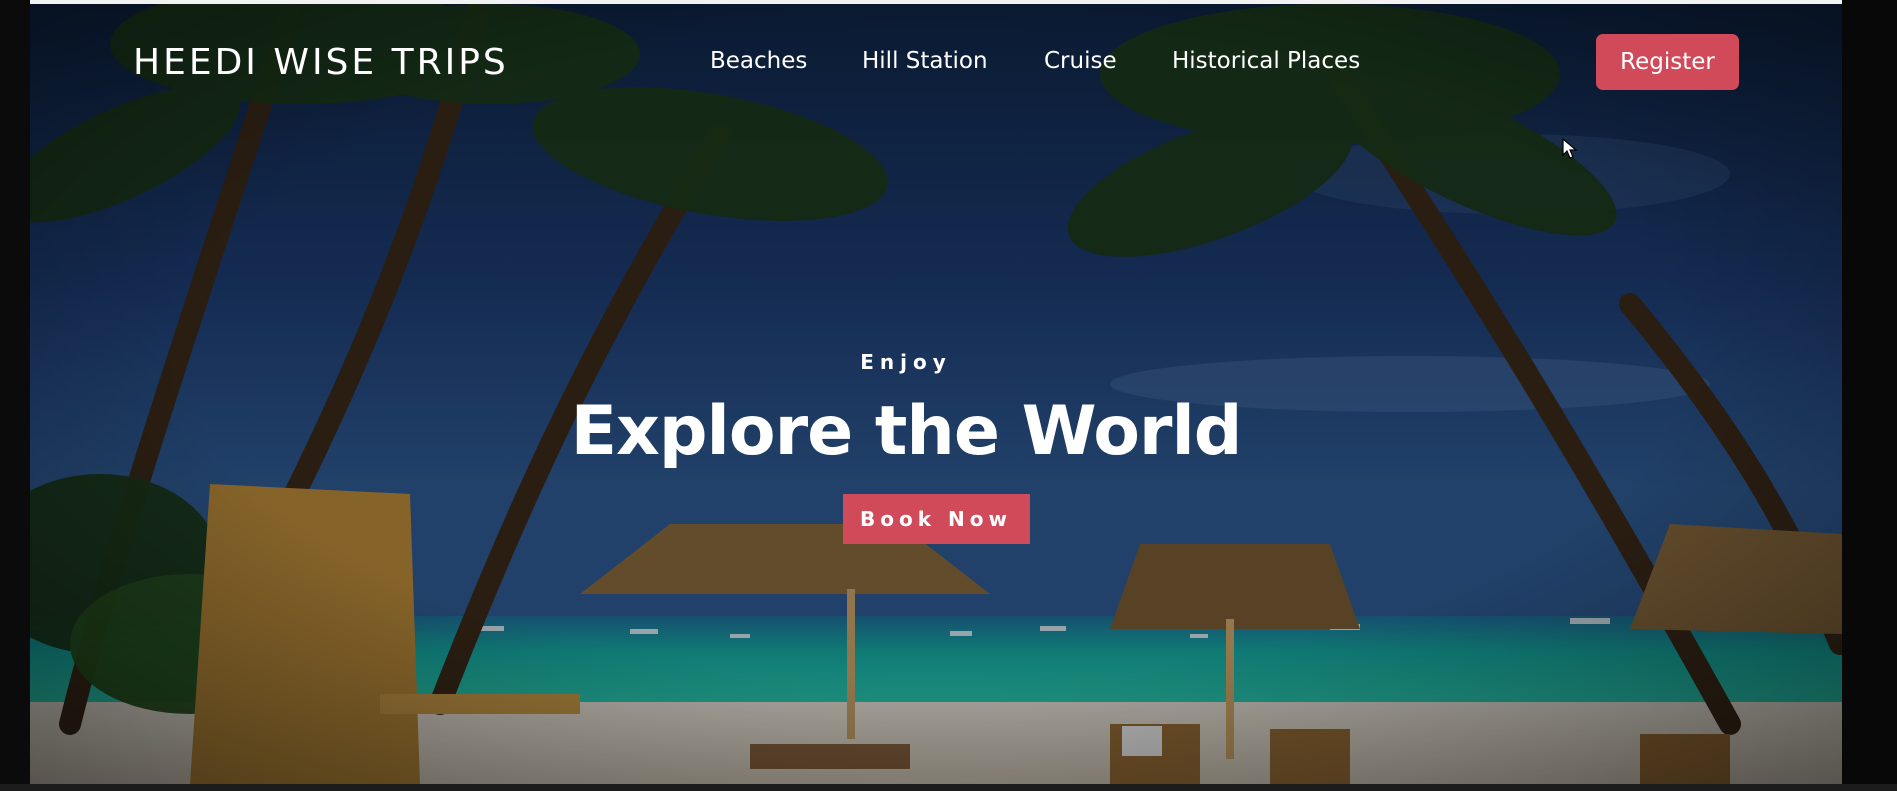  I want to click on hero-eyebrow: Enjoy, so click(906, 362).